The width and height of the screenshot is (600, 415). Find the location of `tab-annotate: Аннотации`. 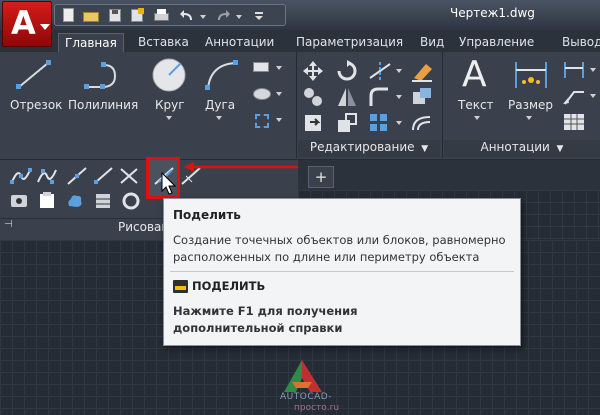

tab-annotate: Аннотации is located at coordinates (239, 42).